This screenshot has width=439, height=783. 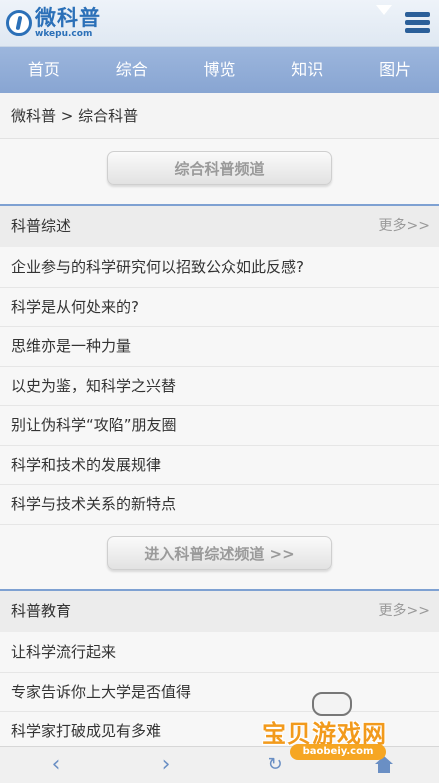 What do you see at coordinates (219, 426) in the screenshot?
I see `list-item: 别让伪科学“攻陷”朋友圈` at bounding box center [219, 426].